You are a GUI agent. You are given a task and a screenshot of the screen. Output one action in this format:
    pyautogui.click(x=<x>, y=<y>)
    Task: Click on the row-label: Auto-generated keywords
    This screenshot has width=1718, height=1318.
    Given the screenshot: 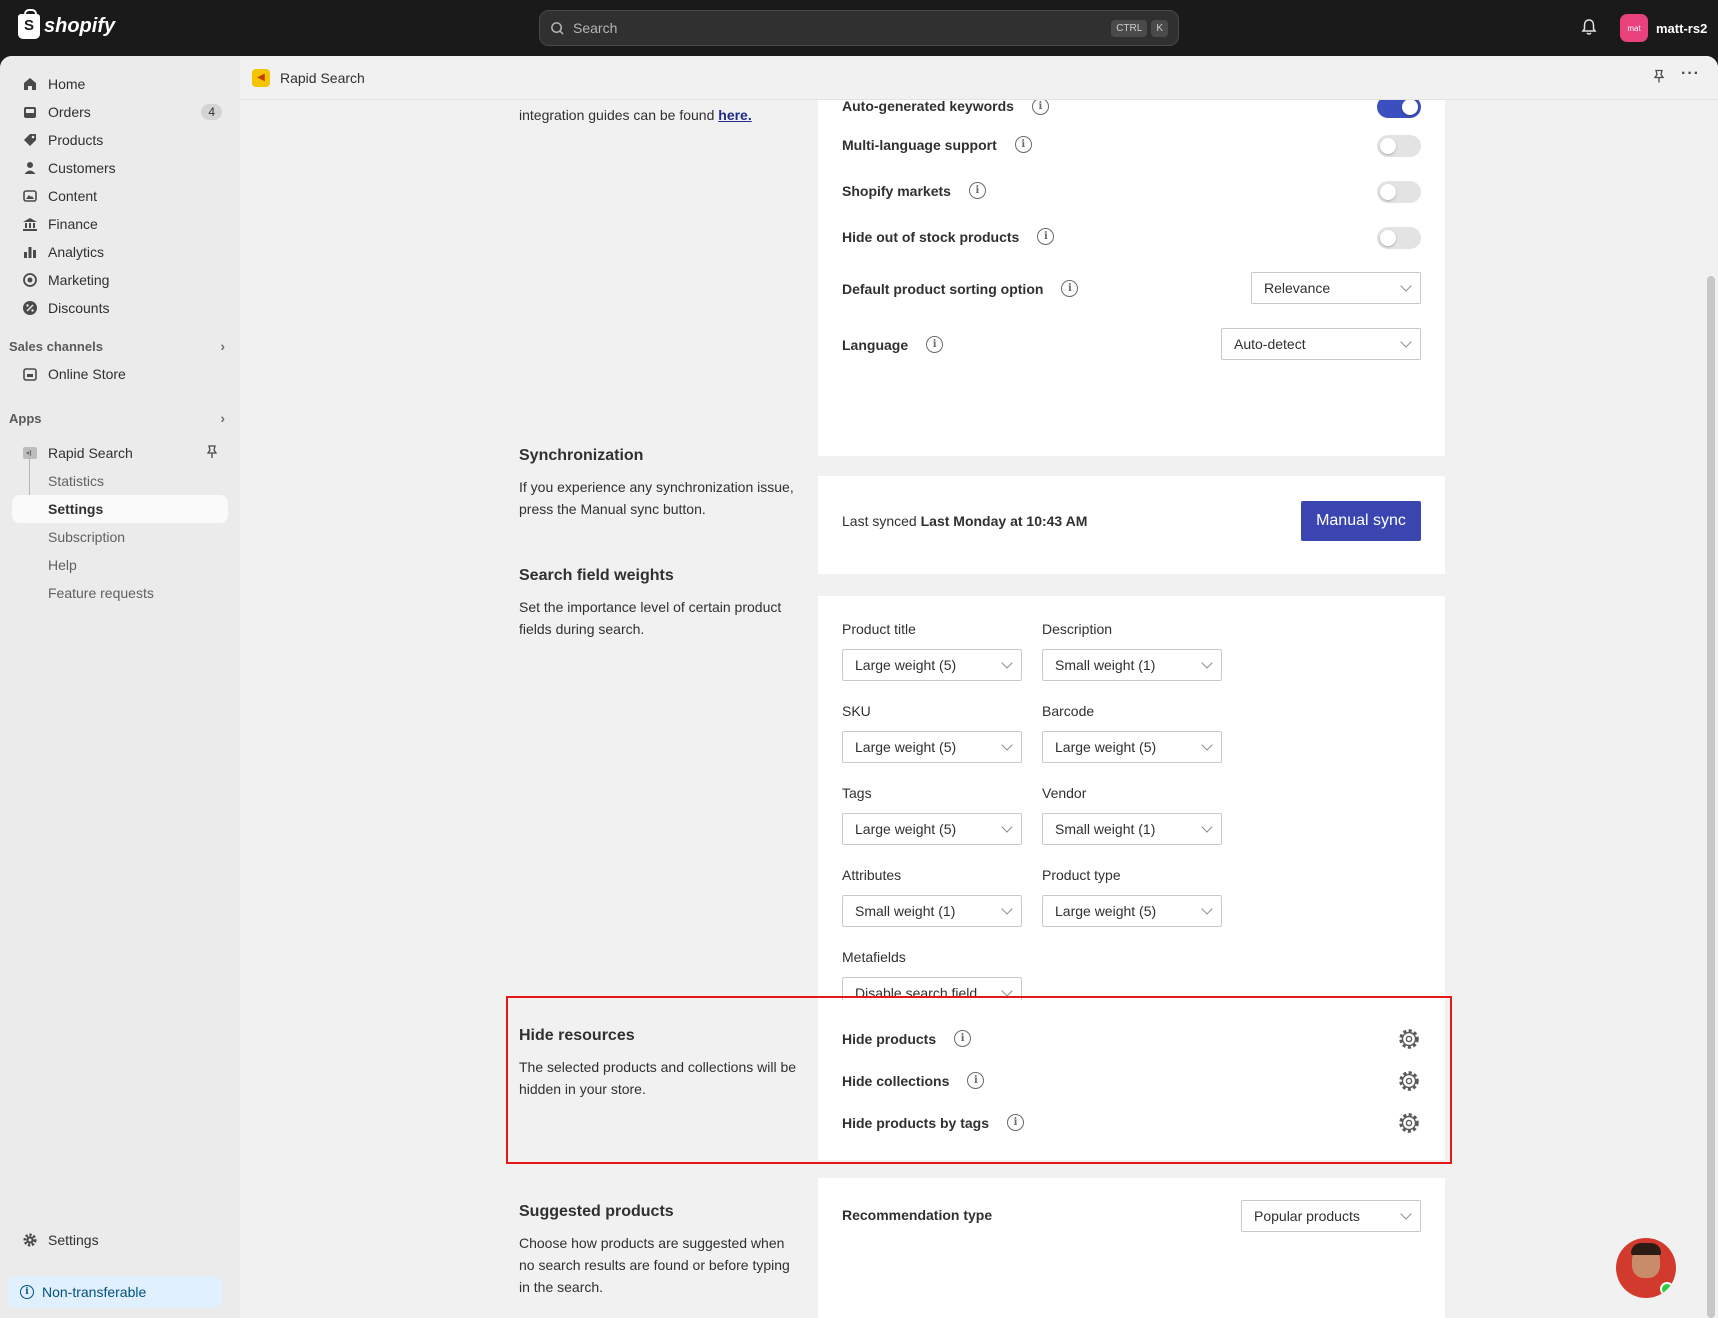 What is the action you would take?
    pyautogui.click(x=928, y=106)
    